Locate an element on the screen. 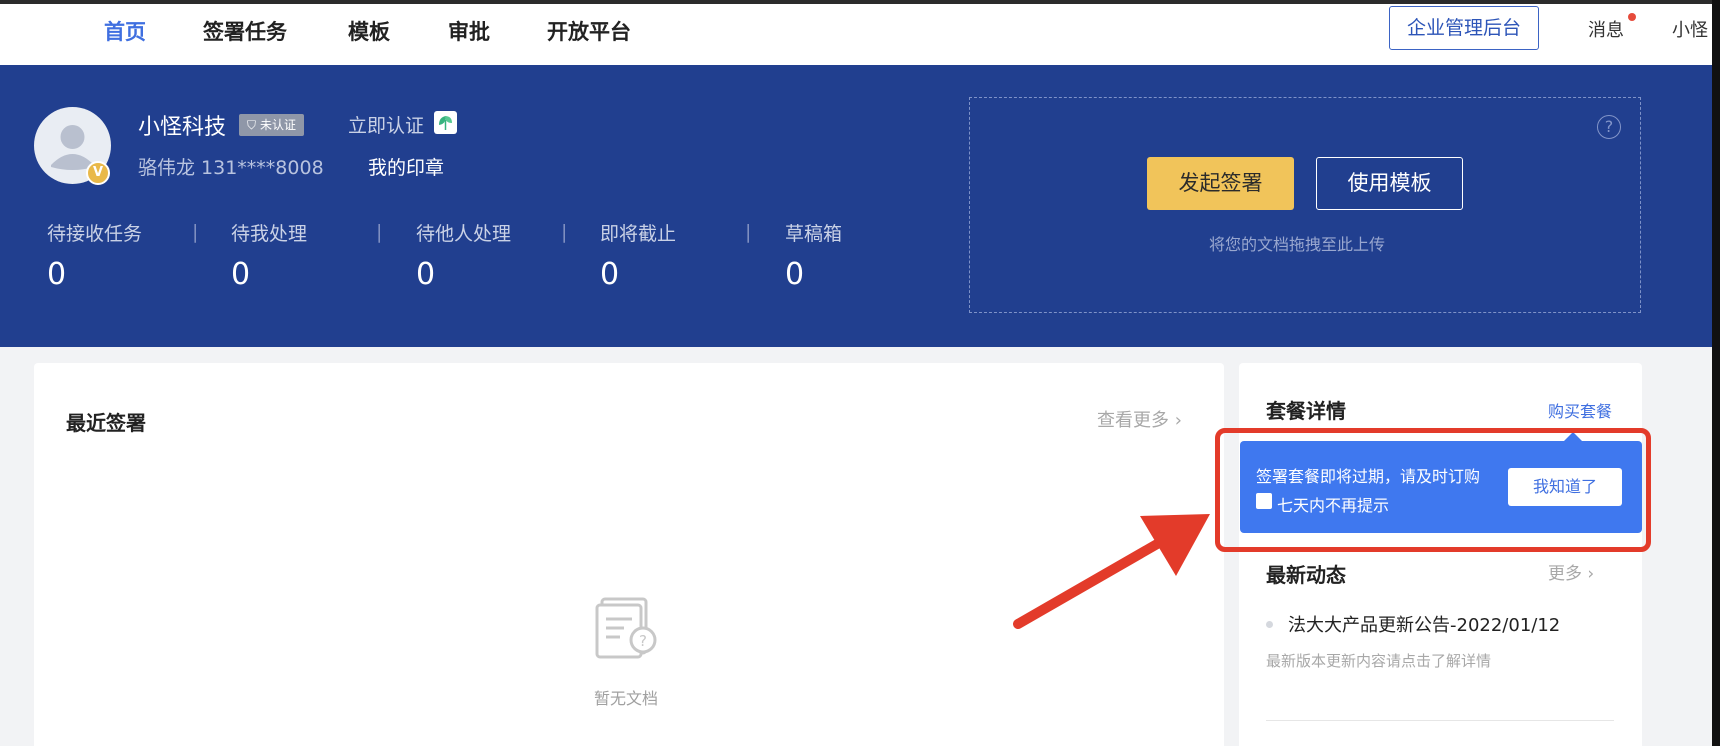 The height and width of the screenshot is (746, 1720). news-more-link: 更多 › is located at coordinates (1571, 571).